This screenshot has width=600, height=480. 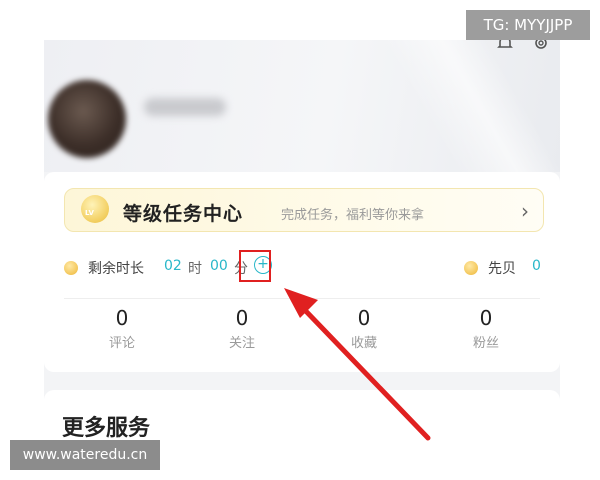 What do you see at coordinates (85, 455) in the screenshot?
I see `watermark-bottom-left: www.wateredu.cn` at bounding box center [85, 455].